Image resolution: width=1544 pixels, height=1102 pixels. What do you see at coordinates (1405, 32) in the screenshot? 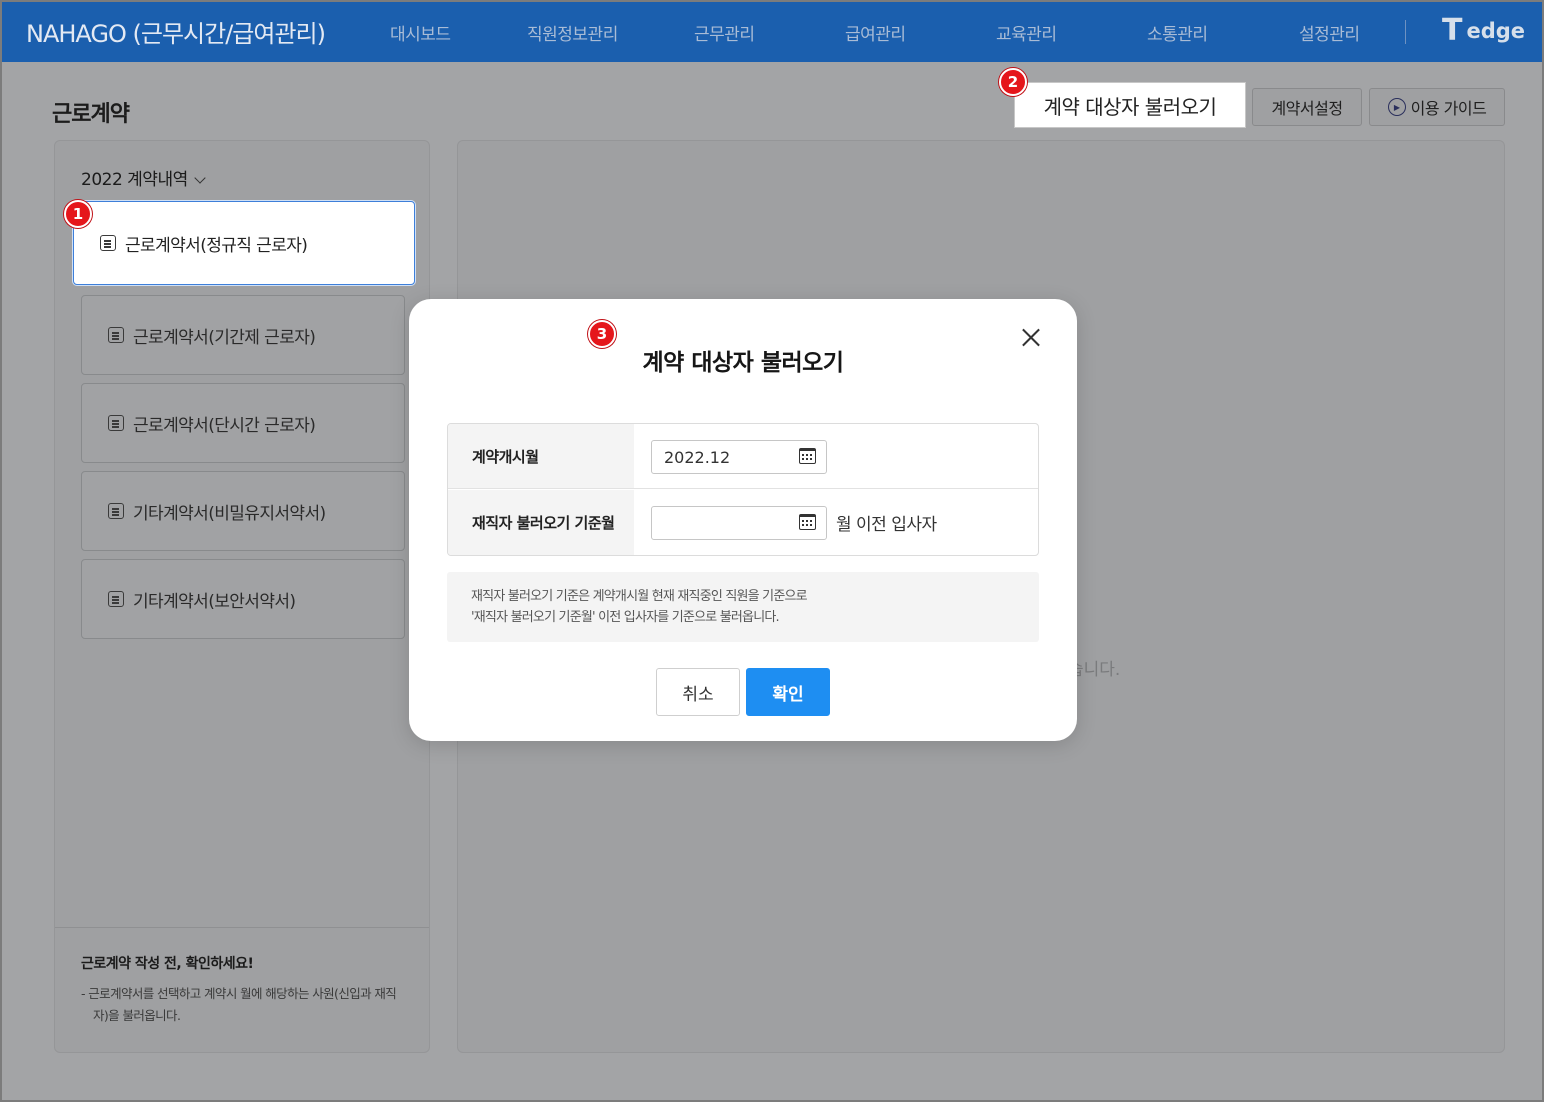
I see `nav-divider` at bounding box center [1405, 32].